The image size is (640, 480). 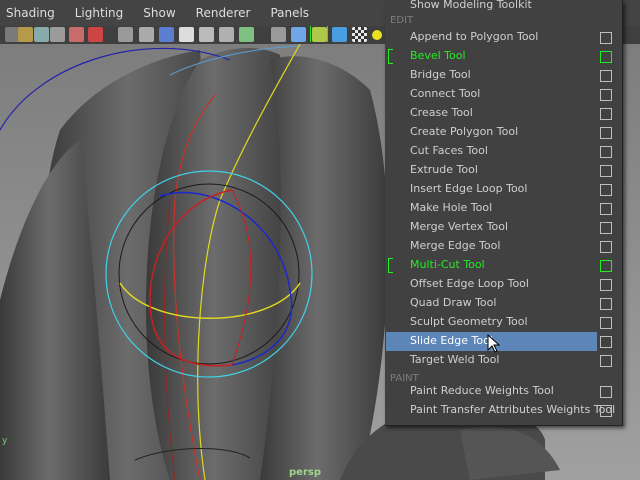 What do you see at coordinates (146, 34) in the screenshot?
I see `smooth-shade-icon` at bounding box center [146, 34].